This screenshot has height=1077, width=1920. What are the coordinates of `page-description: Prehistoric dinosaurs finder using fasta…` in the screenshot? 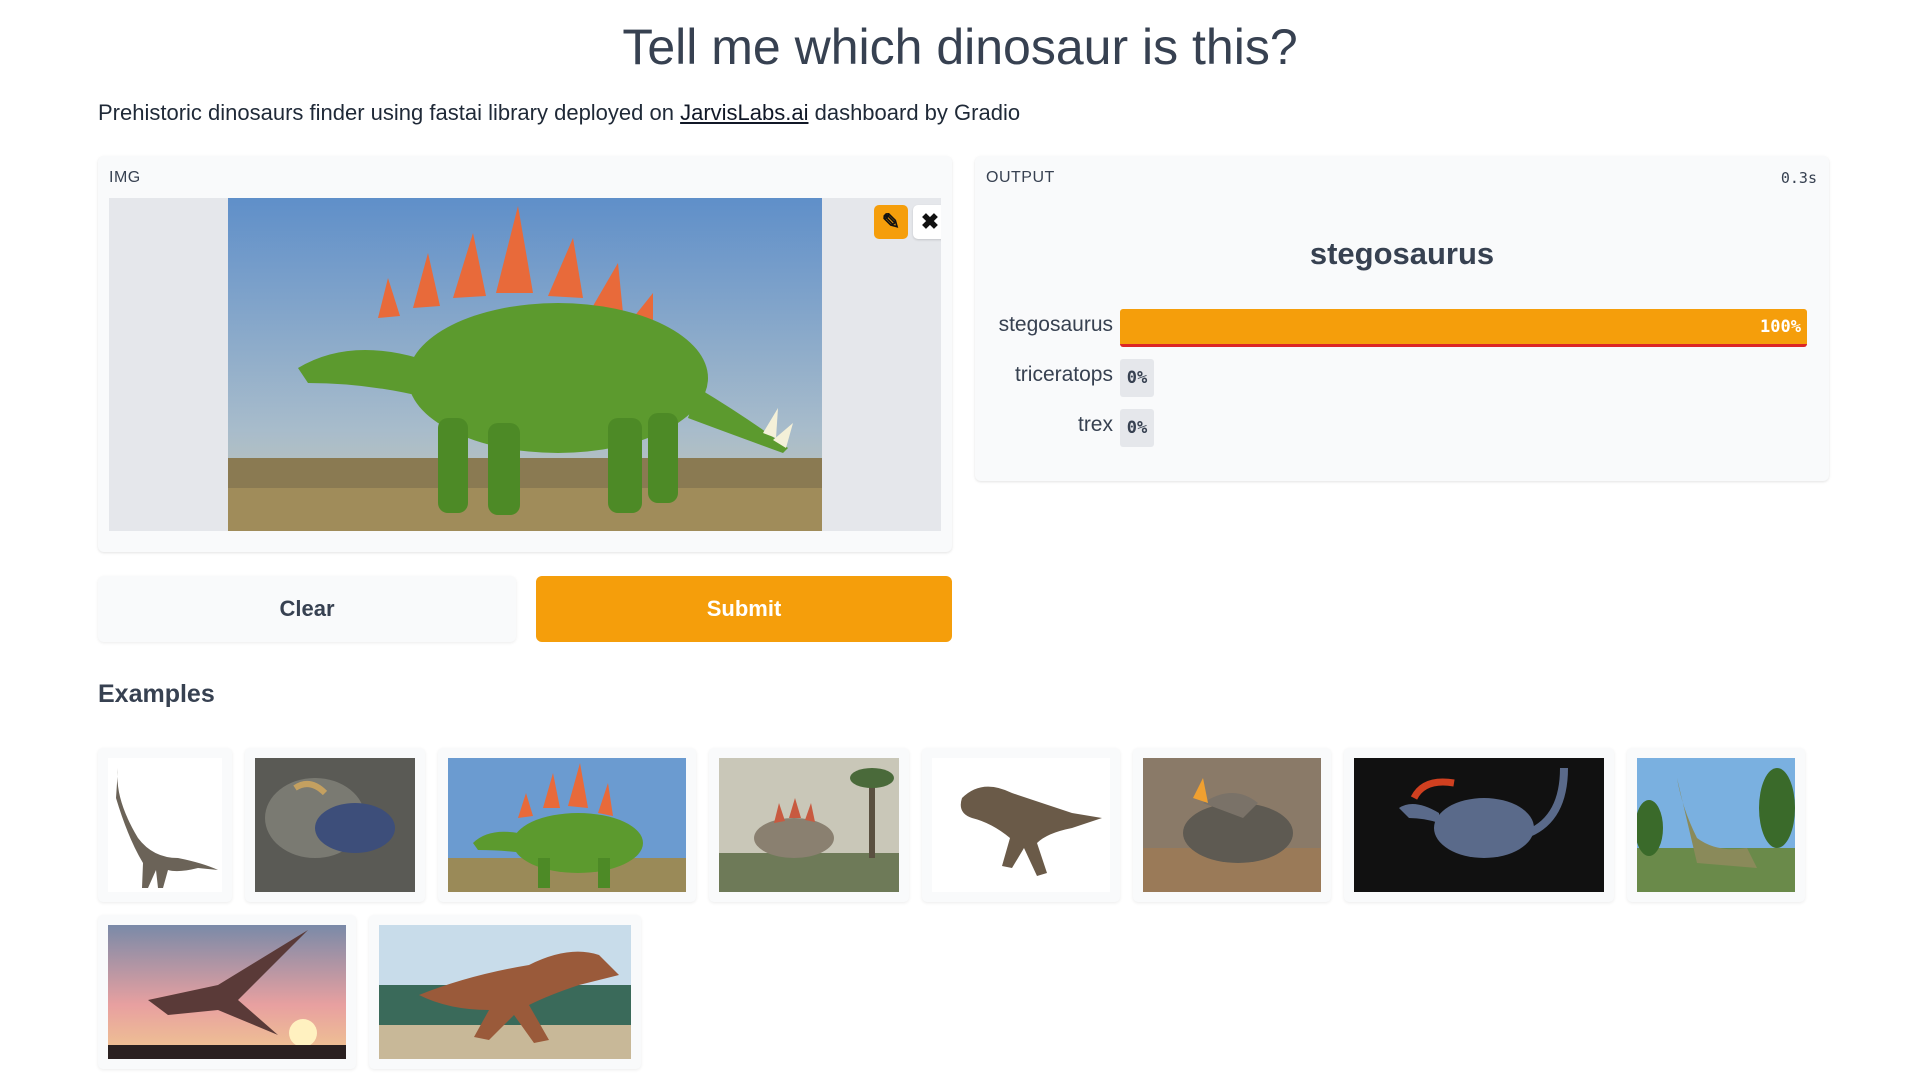 It's located at (559, 113).